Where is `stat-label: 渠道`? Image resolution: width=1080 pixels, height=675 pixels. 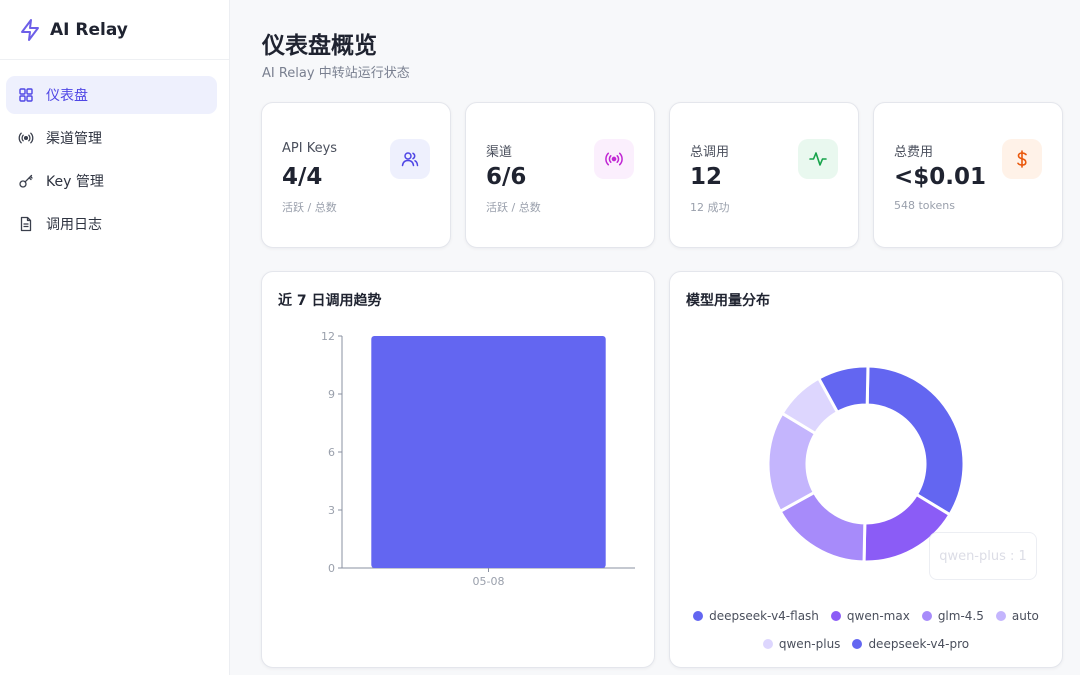 stat-label: 渠道 is located at coordinates (499, 152).